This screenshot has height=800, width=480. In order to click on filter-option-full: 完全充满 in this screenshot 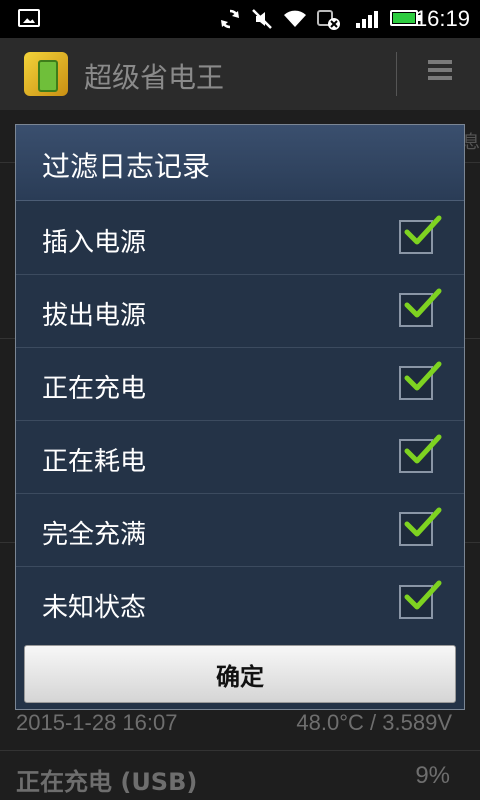, I will do `click(240, 530)`.